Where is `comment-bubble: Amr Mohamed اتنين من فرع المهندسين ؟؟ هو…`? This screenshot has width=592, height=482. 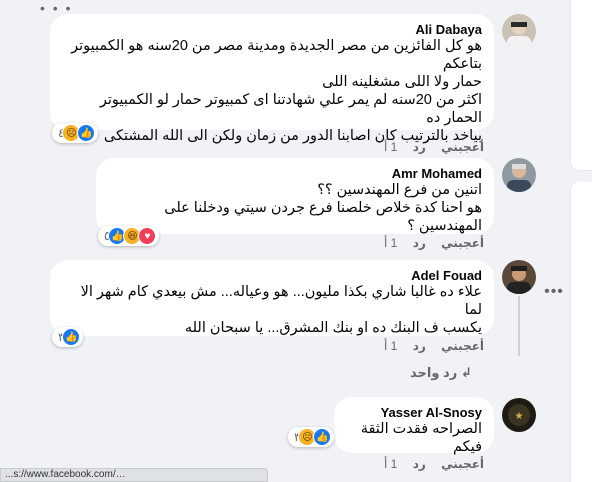 comment-bubble: Amr Mohamed اتنين من فرع المهندسين ؟؟ هو… is located at coordinates (295, 196).